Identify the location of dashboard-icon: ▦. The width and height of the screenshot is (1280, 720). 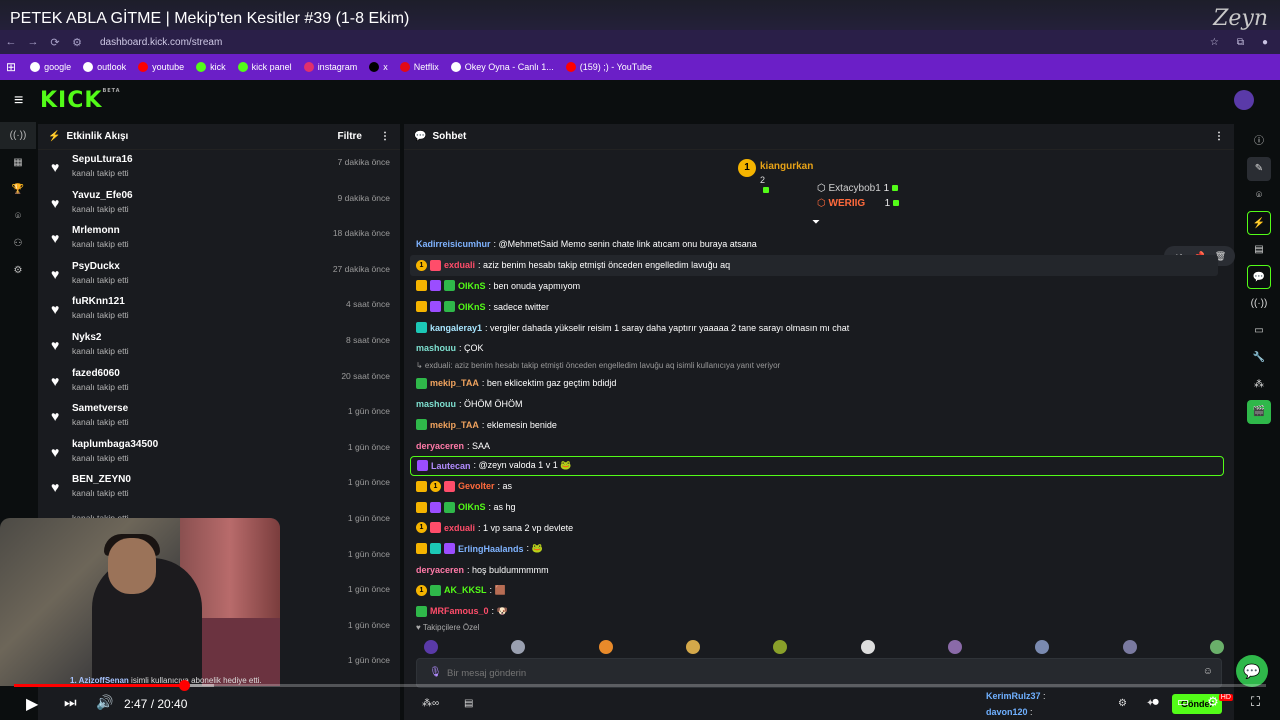
(18, 162).